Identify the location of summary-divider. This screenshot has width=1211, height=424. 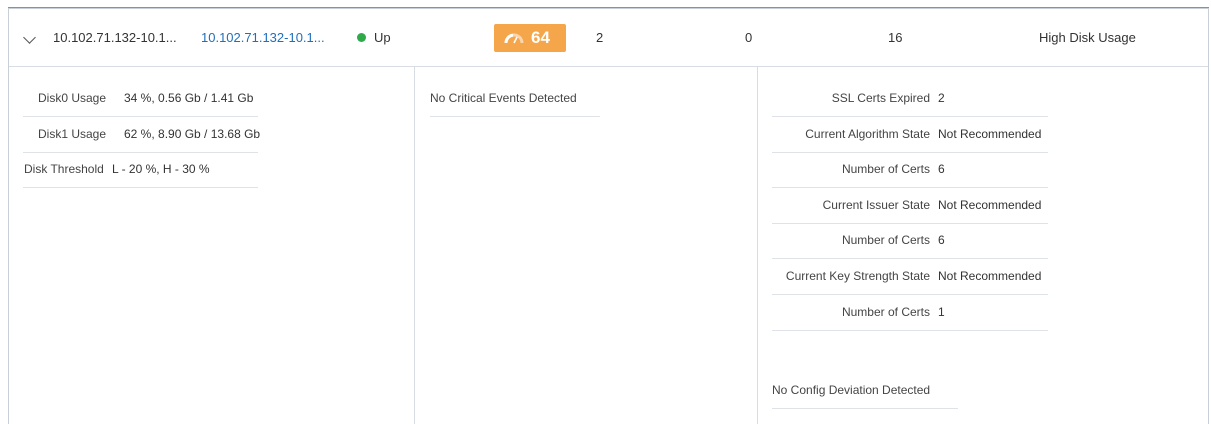
(608, 66).